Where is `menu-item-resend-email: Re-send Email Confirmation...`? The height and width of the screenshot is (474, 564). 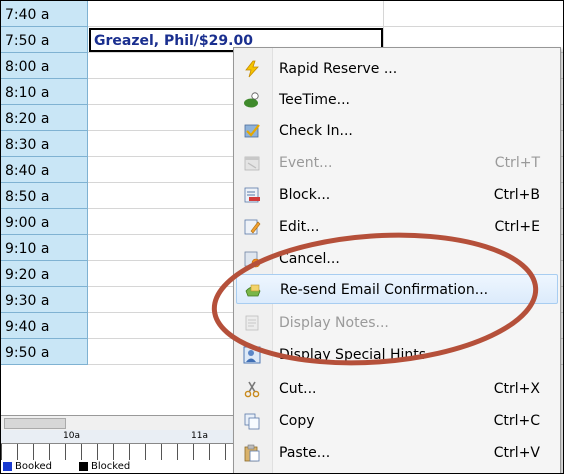 menu-item-resend-email: Re-send Email Confirmation... is located at coordinates (397, 289).